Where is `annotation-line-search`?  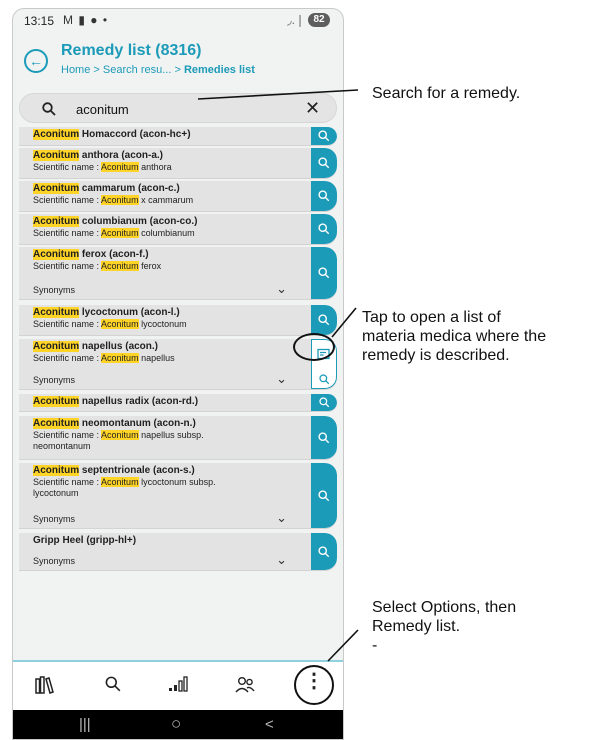
annotation-line-search is located at coordinates (278, 94).